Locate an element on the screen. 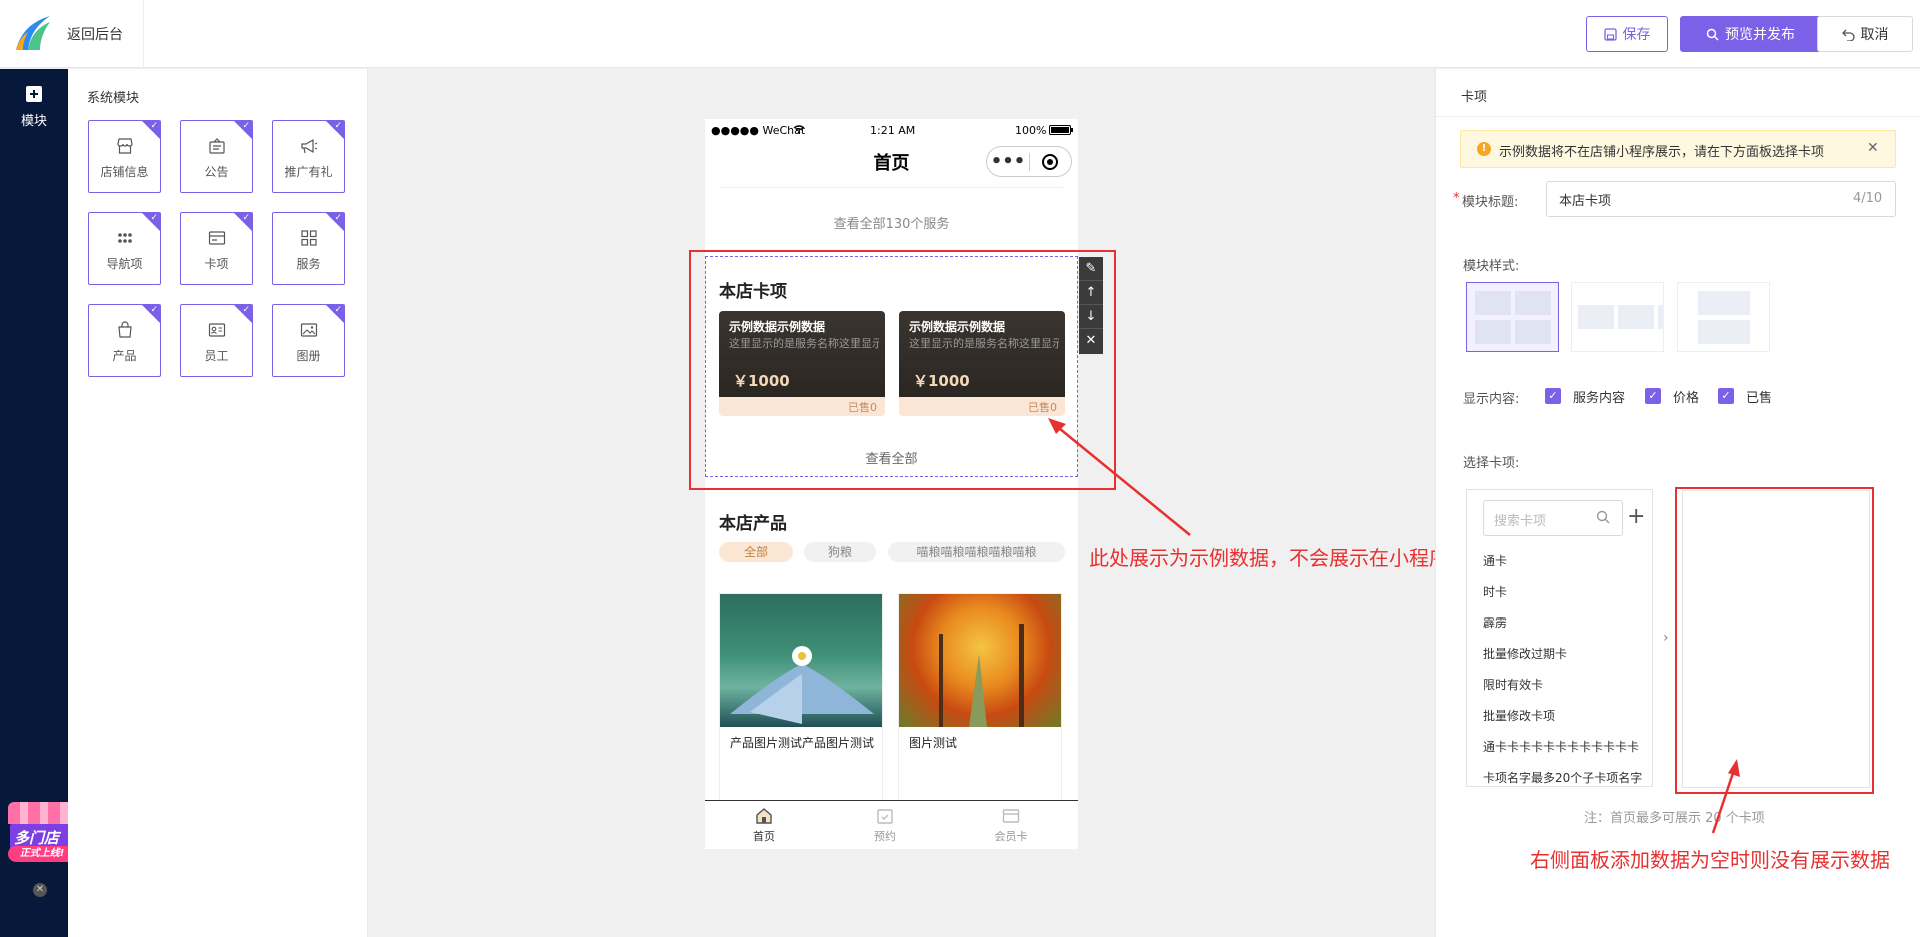 The image size is (1920, 937). move-up-icon: ↑ is located at coordinates (1091, 293).